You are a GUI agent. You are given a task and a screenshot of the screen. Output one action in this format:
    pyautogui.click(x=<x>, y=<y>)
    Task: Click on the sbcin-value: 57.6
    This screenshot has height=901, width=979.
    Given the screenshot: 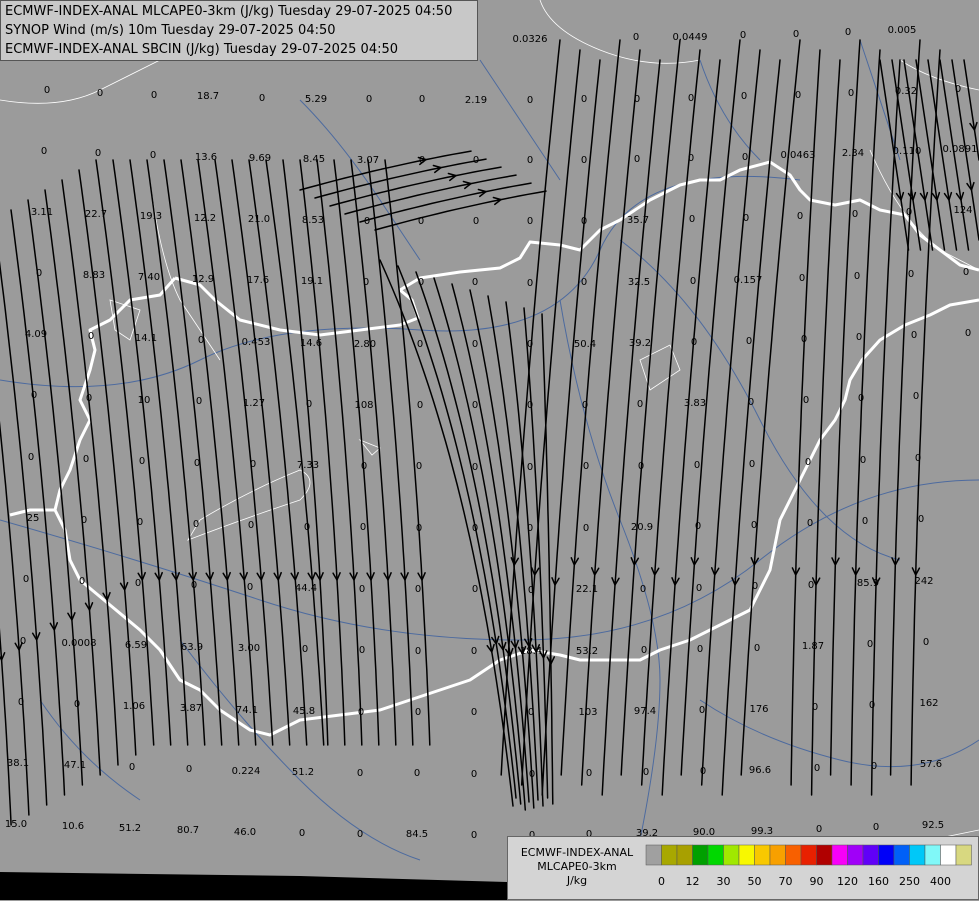 What is the action you would take?
    pyautogui.click(x=931, y=764)
    